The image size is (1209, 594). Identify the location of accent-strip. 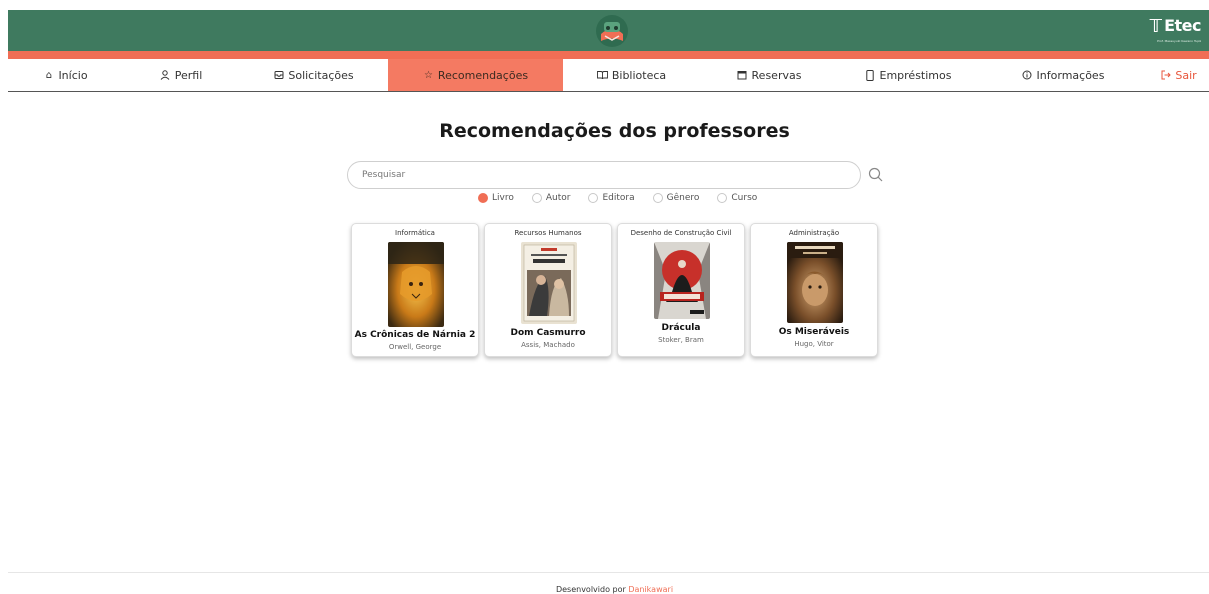
(608, 55).